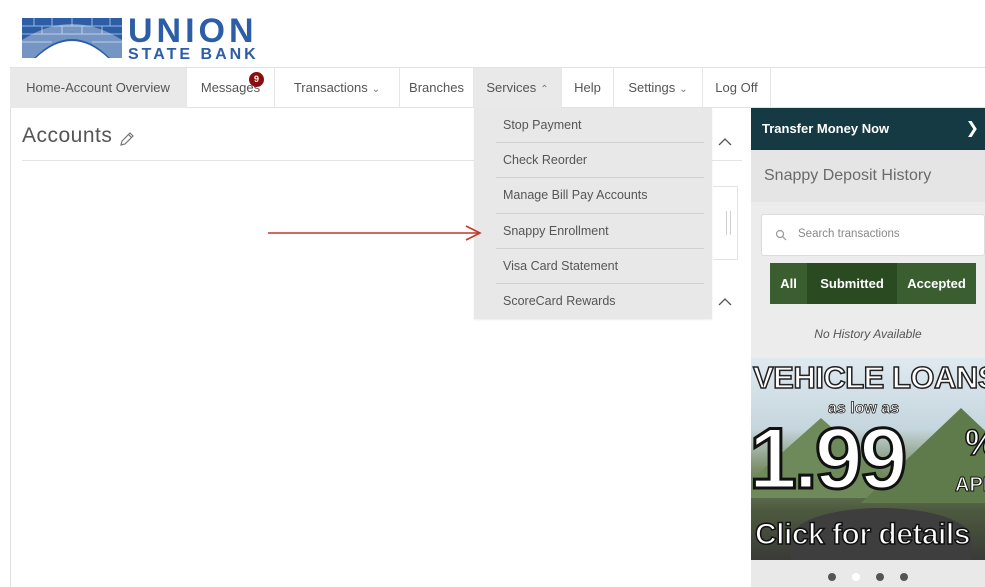  I want to click on red-arrow-annotation-icon, so click(375, 233).